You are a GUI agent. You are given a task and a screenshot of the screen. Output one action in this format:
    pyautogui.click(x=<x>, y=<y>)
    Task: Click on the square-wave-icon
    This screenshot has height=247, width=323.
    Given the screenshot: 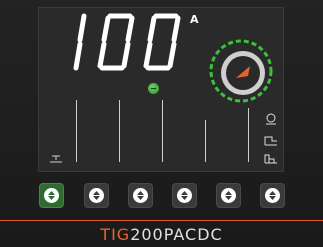 What is the action you would take?
    pyautogui.click(x=271, y=158)
    